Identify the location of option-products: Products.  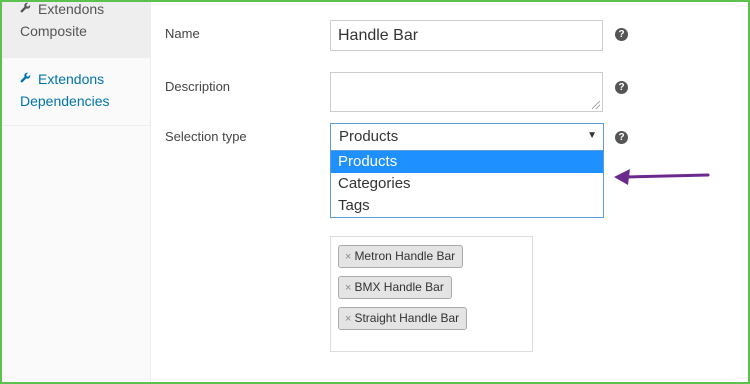
(467, 162).